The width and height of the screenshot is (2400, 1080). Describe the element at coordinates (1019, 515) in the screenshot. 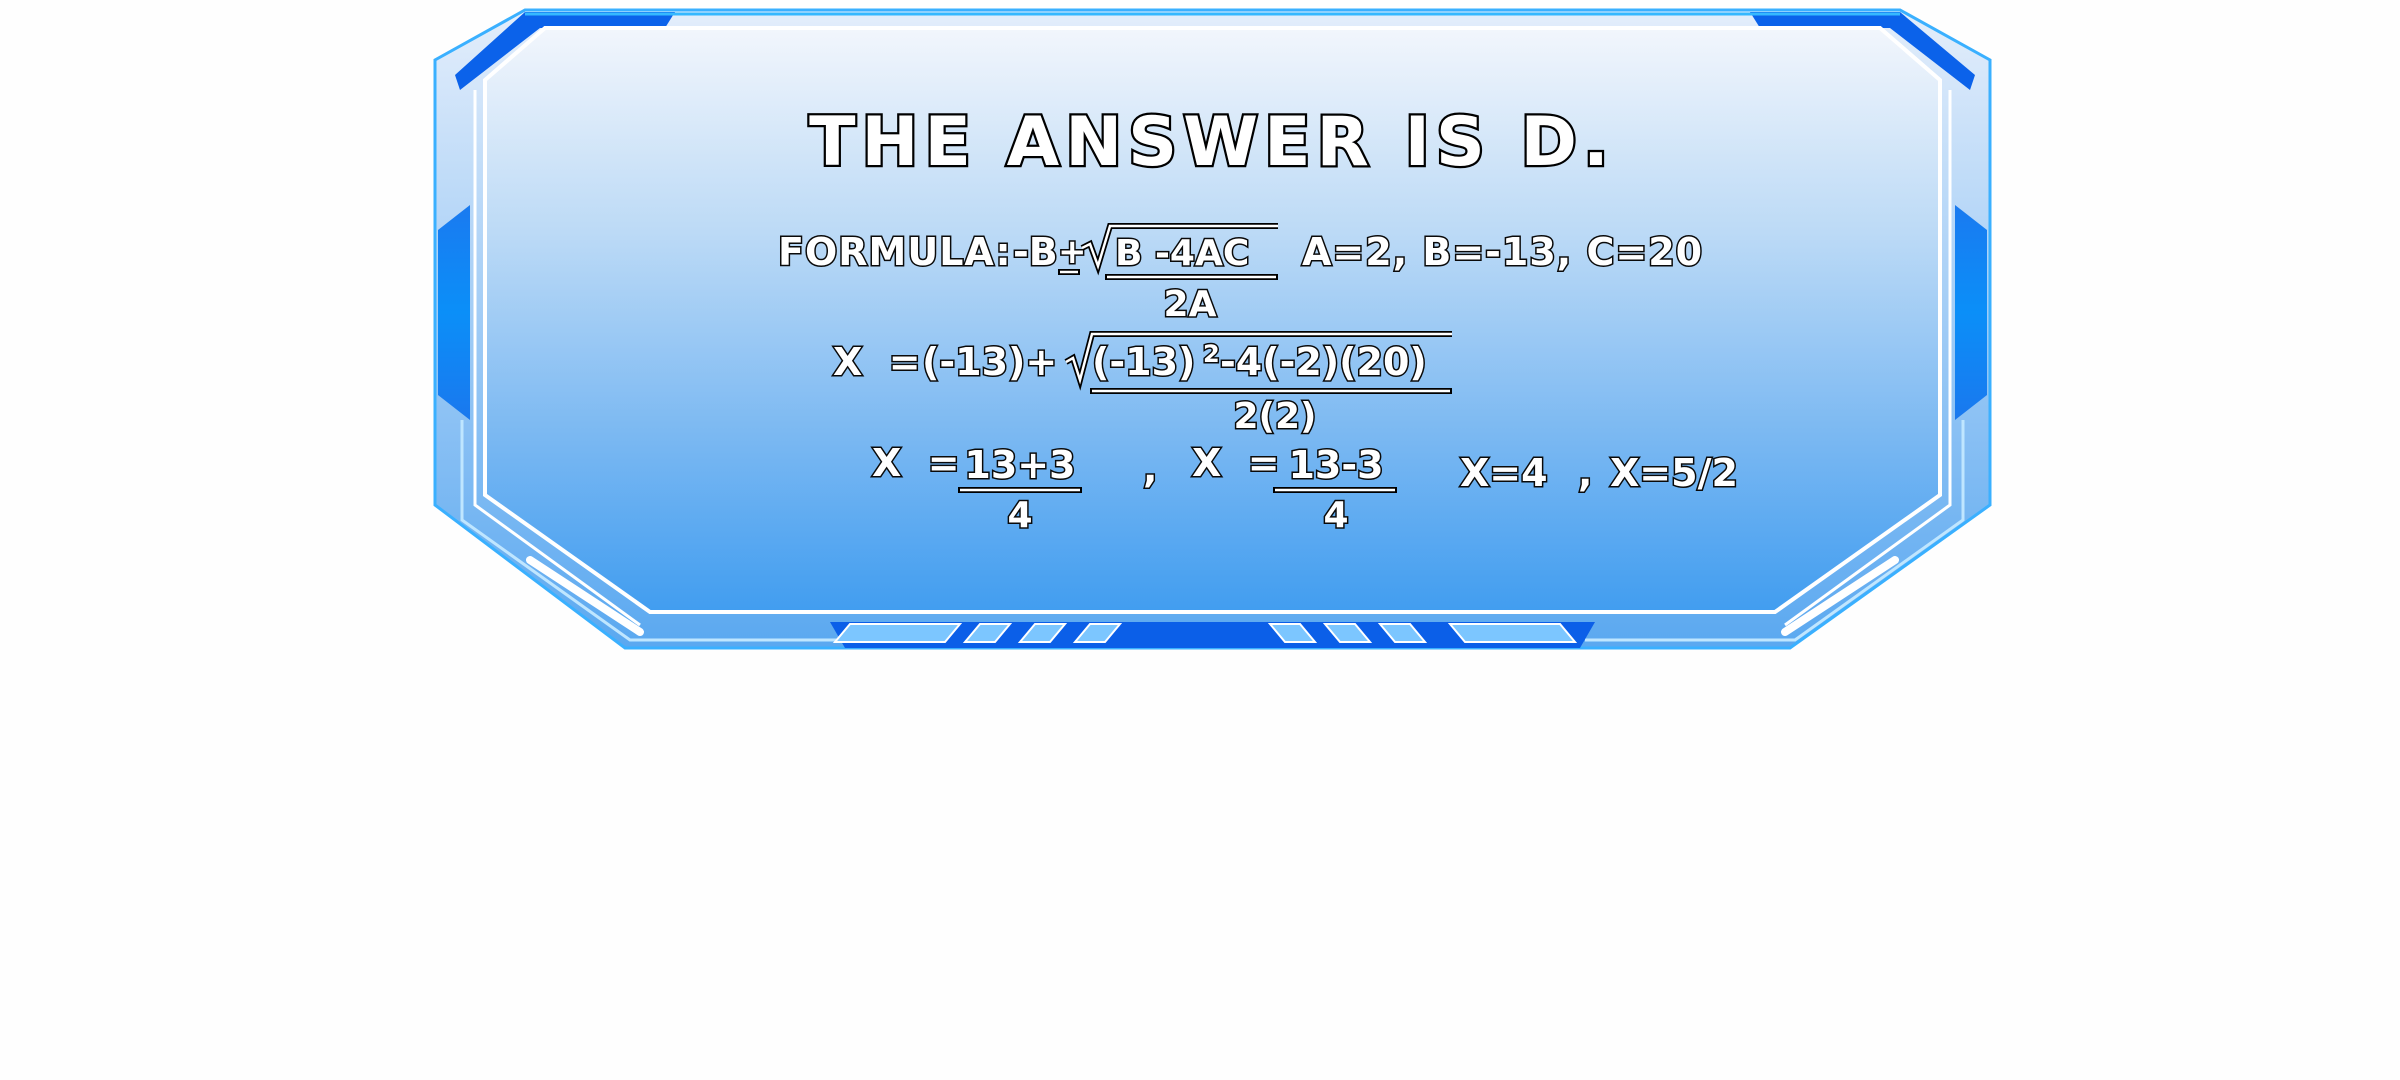

I see `solution-1-denominator: 4` at that location.